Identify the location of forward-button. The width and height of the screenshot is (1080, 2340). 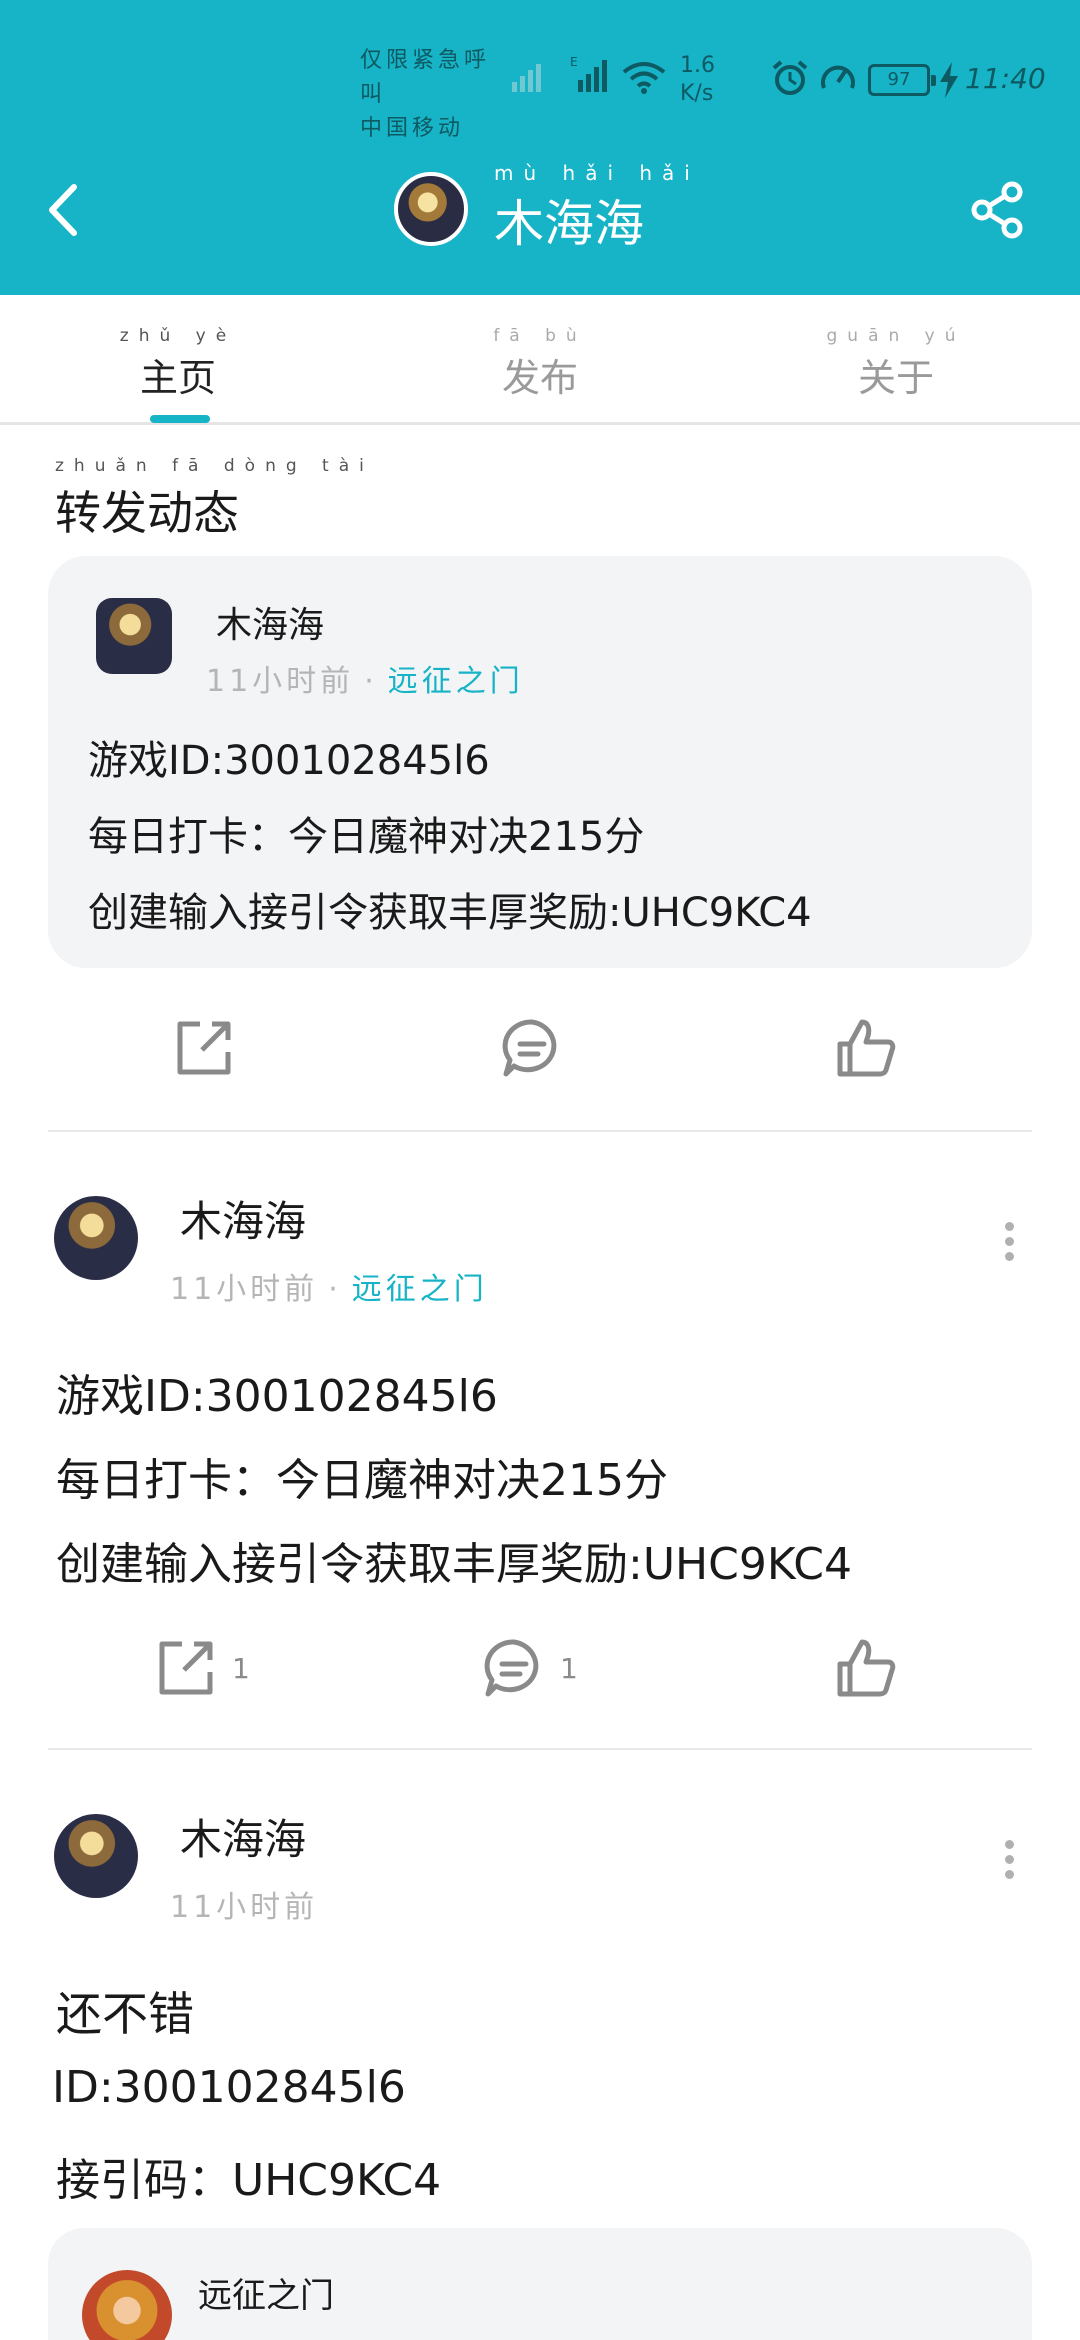
(204, 1048).